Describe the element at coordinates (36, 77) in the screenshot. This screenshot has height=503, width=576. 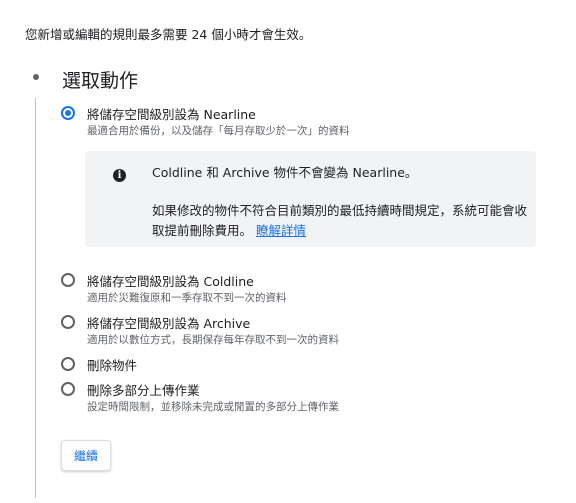
I see `step-bullet-icon` at that location.